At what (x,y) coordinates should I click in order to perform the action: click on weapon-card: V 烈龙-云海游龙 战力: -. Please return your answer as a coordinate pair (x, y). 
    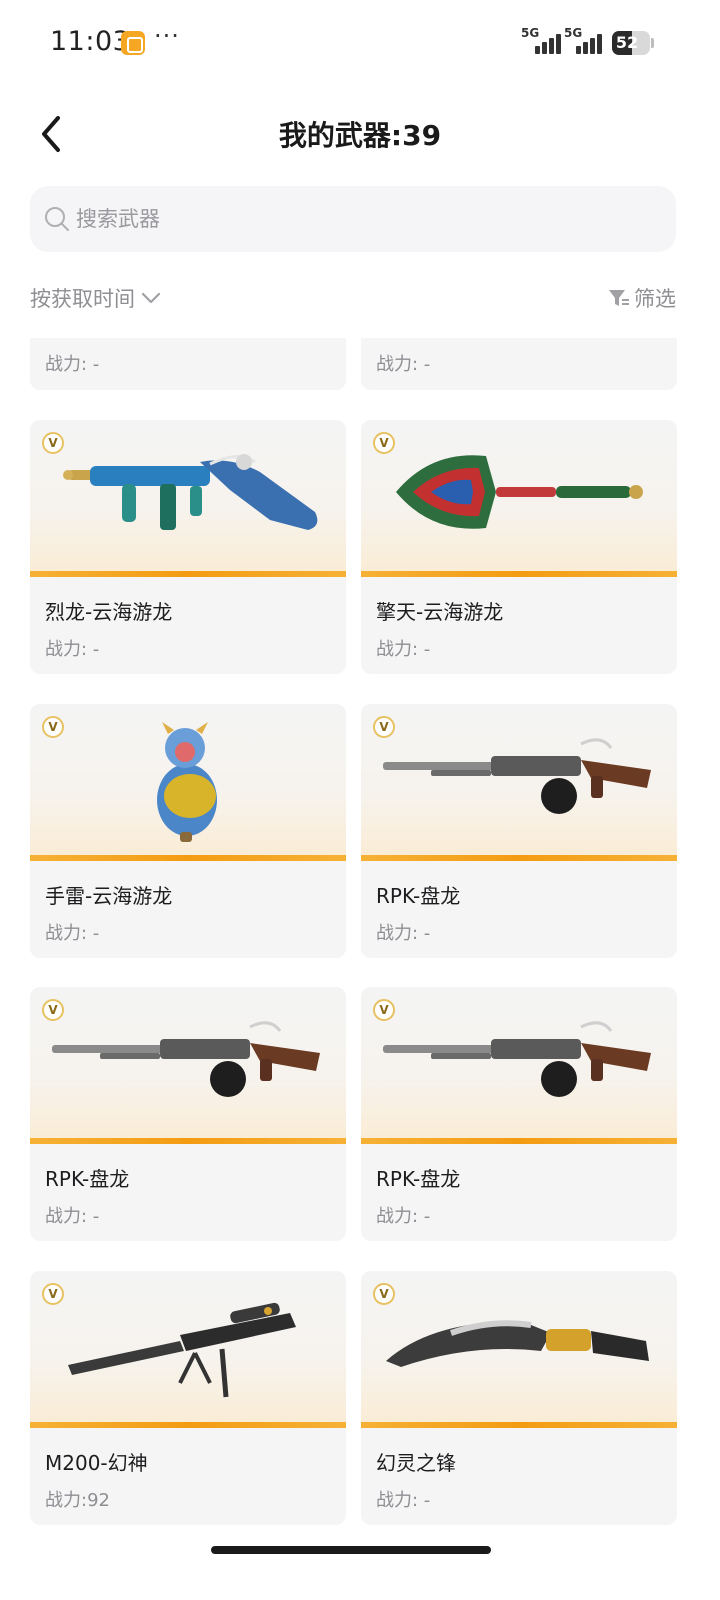
    Looking at the image, I should click on (188, 547).